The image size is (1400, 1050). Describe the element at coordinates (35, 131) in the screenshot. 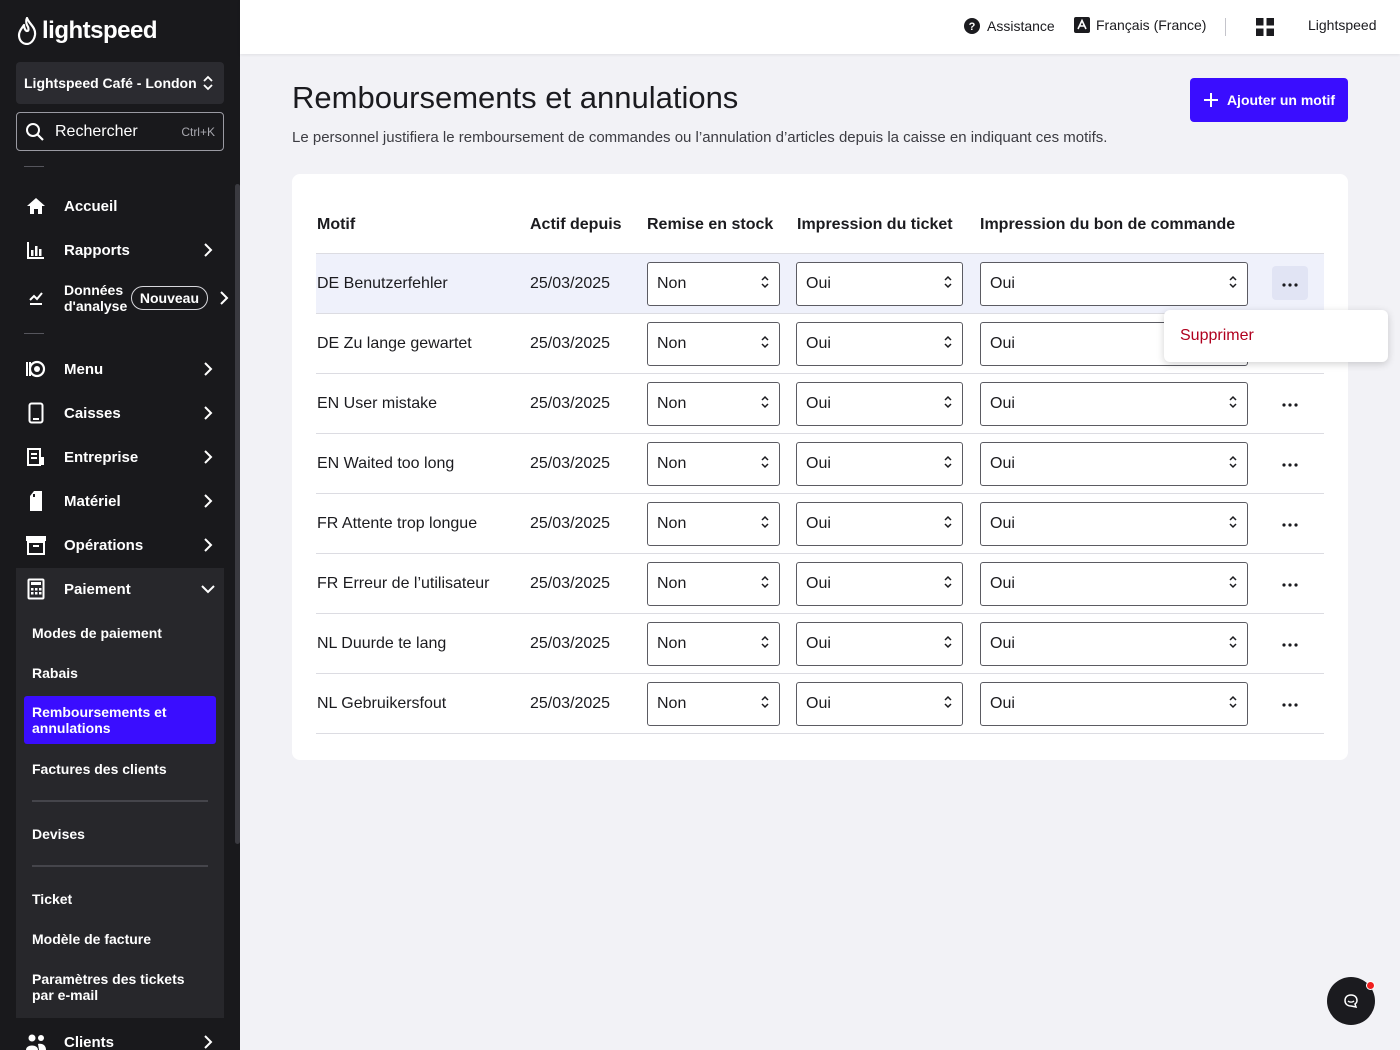

I see `search-icon` at that location.